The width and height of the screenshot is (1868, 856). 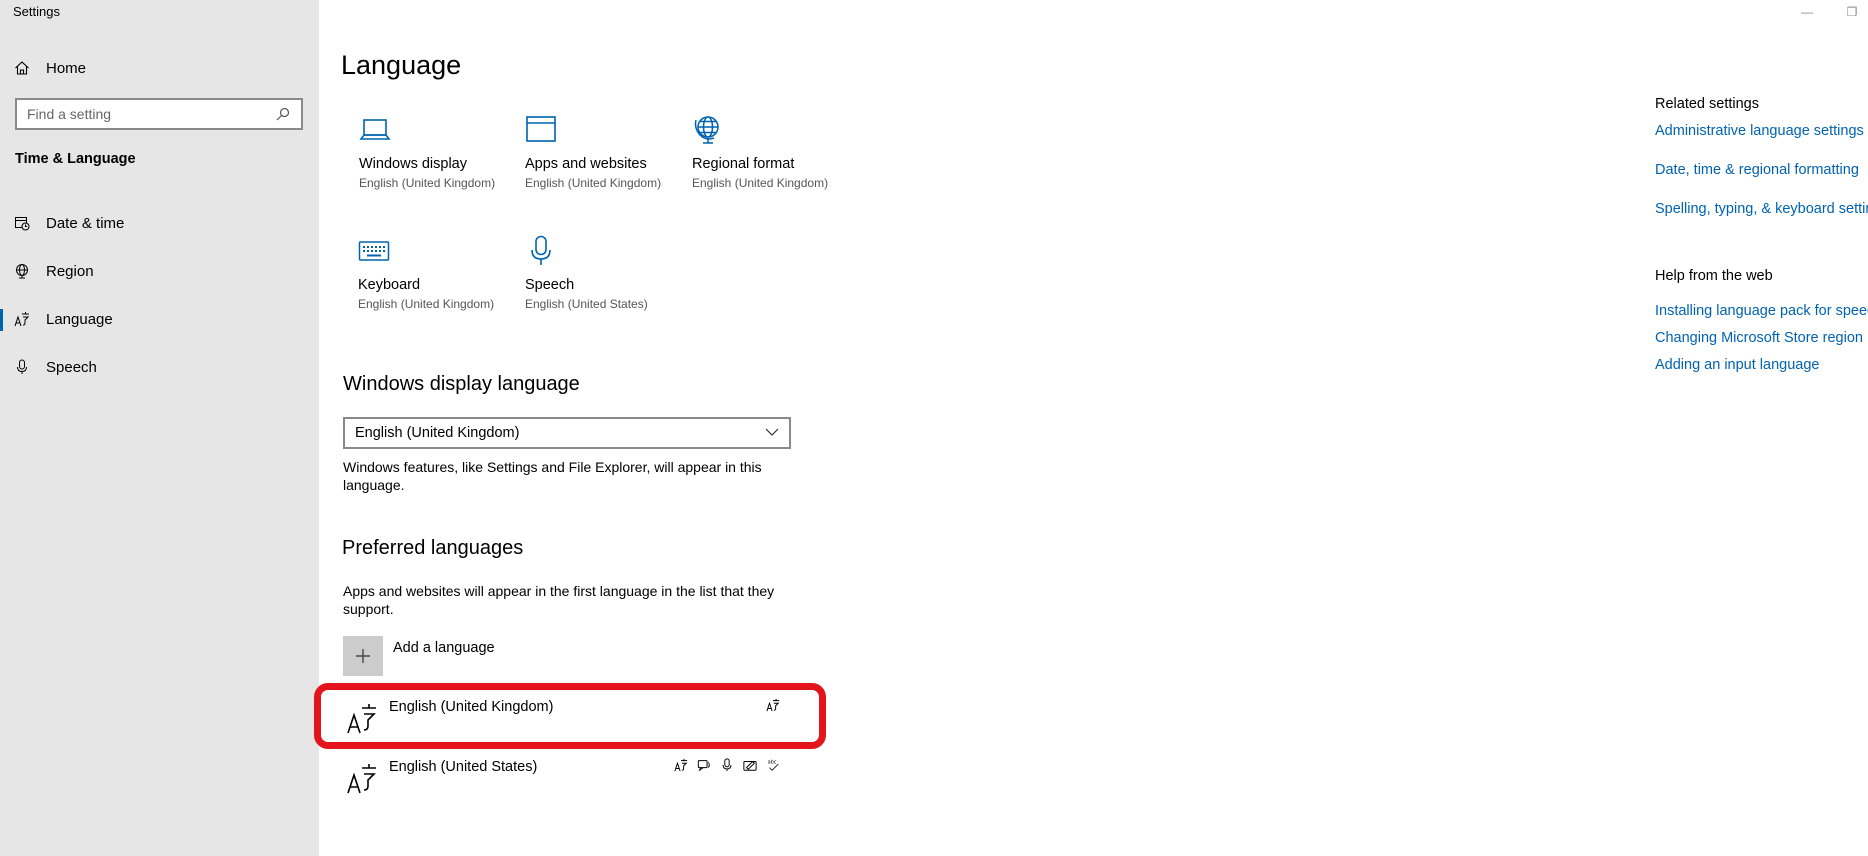 I want to click on description-line: language., so click(x=374, y=485).